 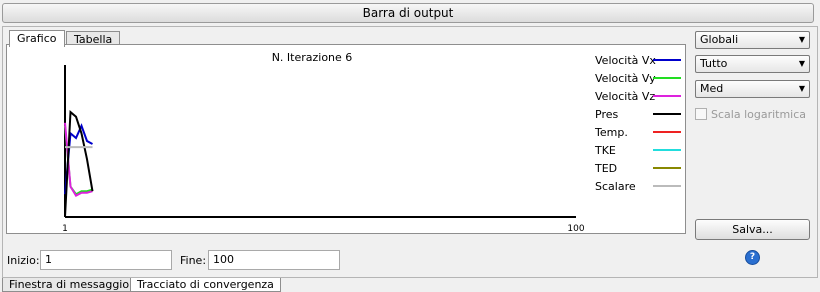 I want to click on tab-message-window: Finestra di messaggio, so click(x=69, y=285).